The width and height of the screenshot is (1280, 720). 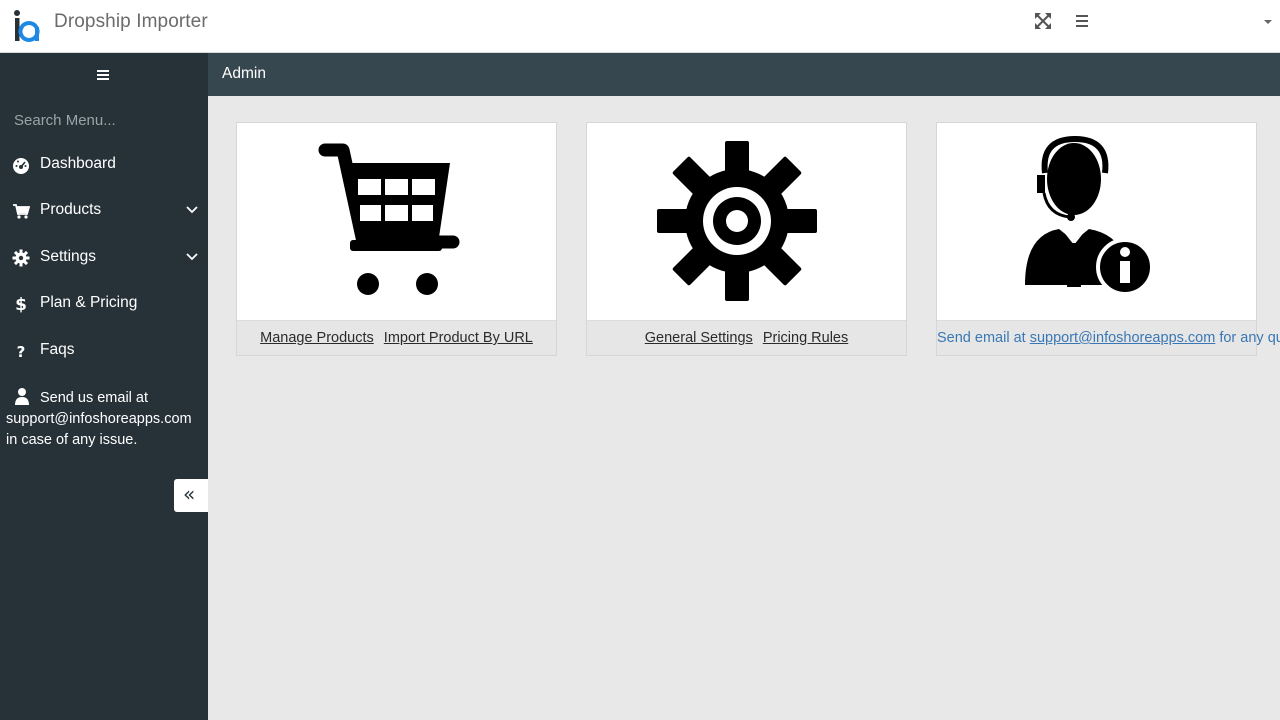 I want to click on support-prefix-text: Send email at, so click(x=981, y=338).